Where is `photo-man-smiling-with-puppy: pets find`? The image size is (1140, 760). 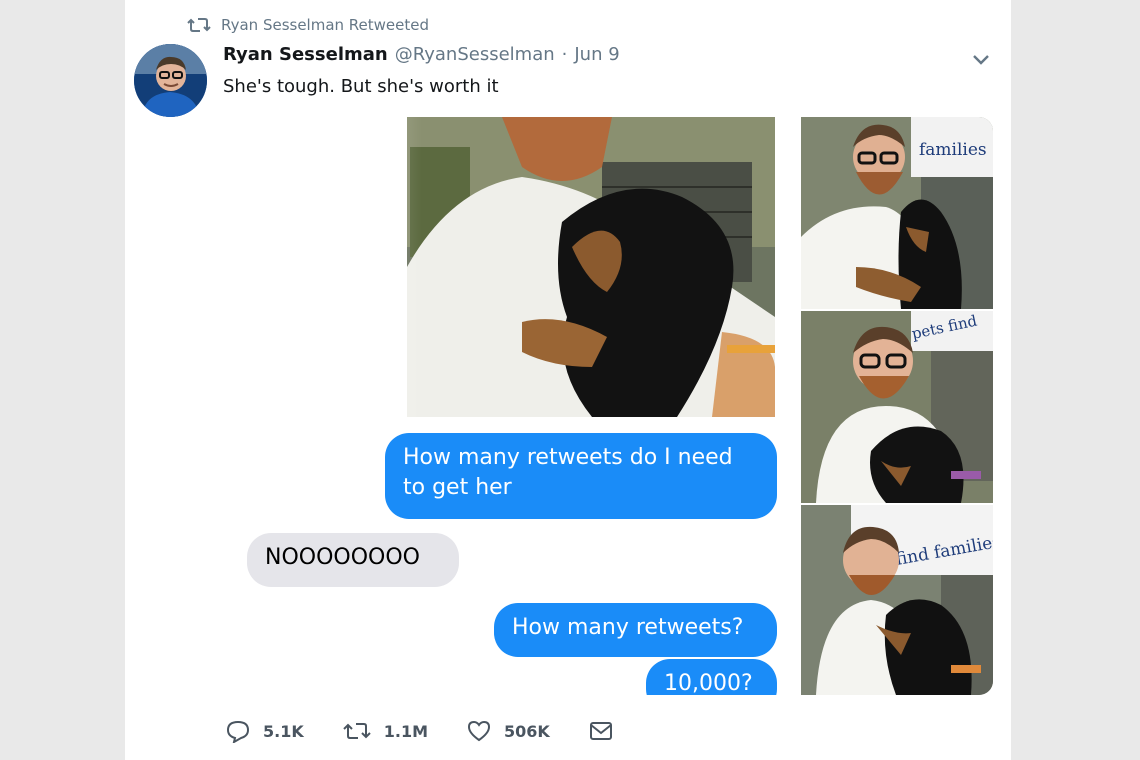
photo-man-smiling-with-puppy: pets find is located at coordinates (897, 407).